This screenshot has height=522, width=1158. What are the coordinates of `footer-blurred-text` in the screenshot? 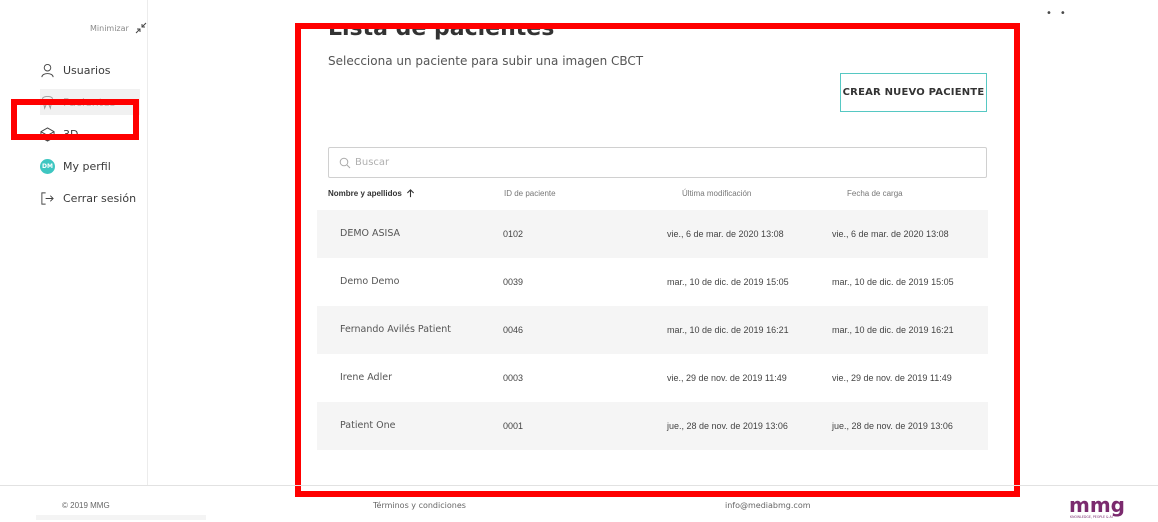 It's located at (121, 517).